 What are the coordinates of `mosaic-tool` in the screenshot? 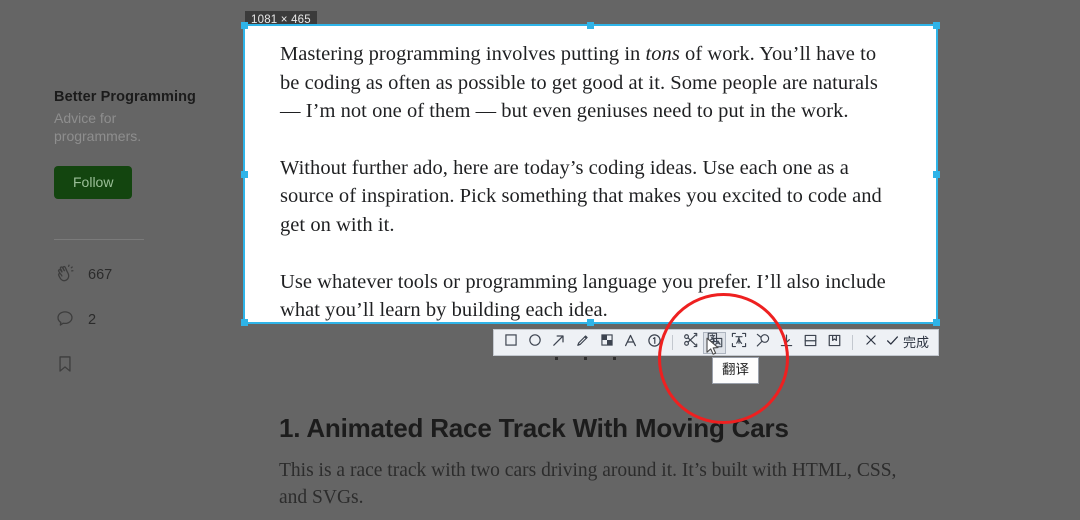 It's located at (606, 343).